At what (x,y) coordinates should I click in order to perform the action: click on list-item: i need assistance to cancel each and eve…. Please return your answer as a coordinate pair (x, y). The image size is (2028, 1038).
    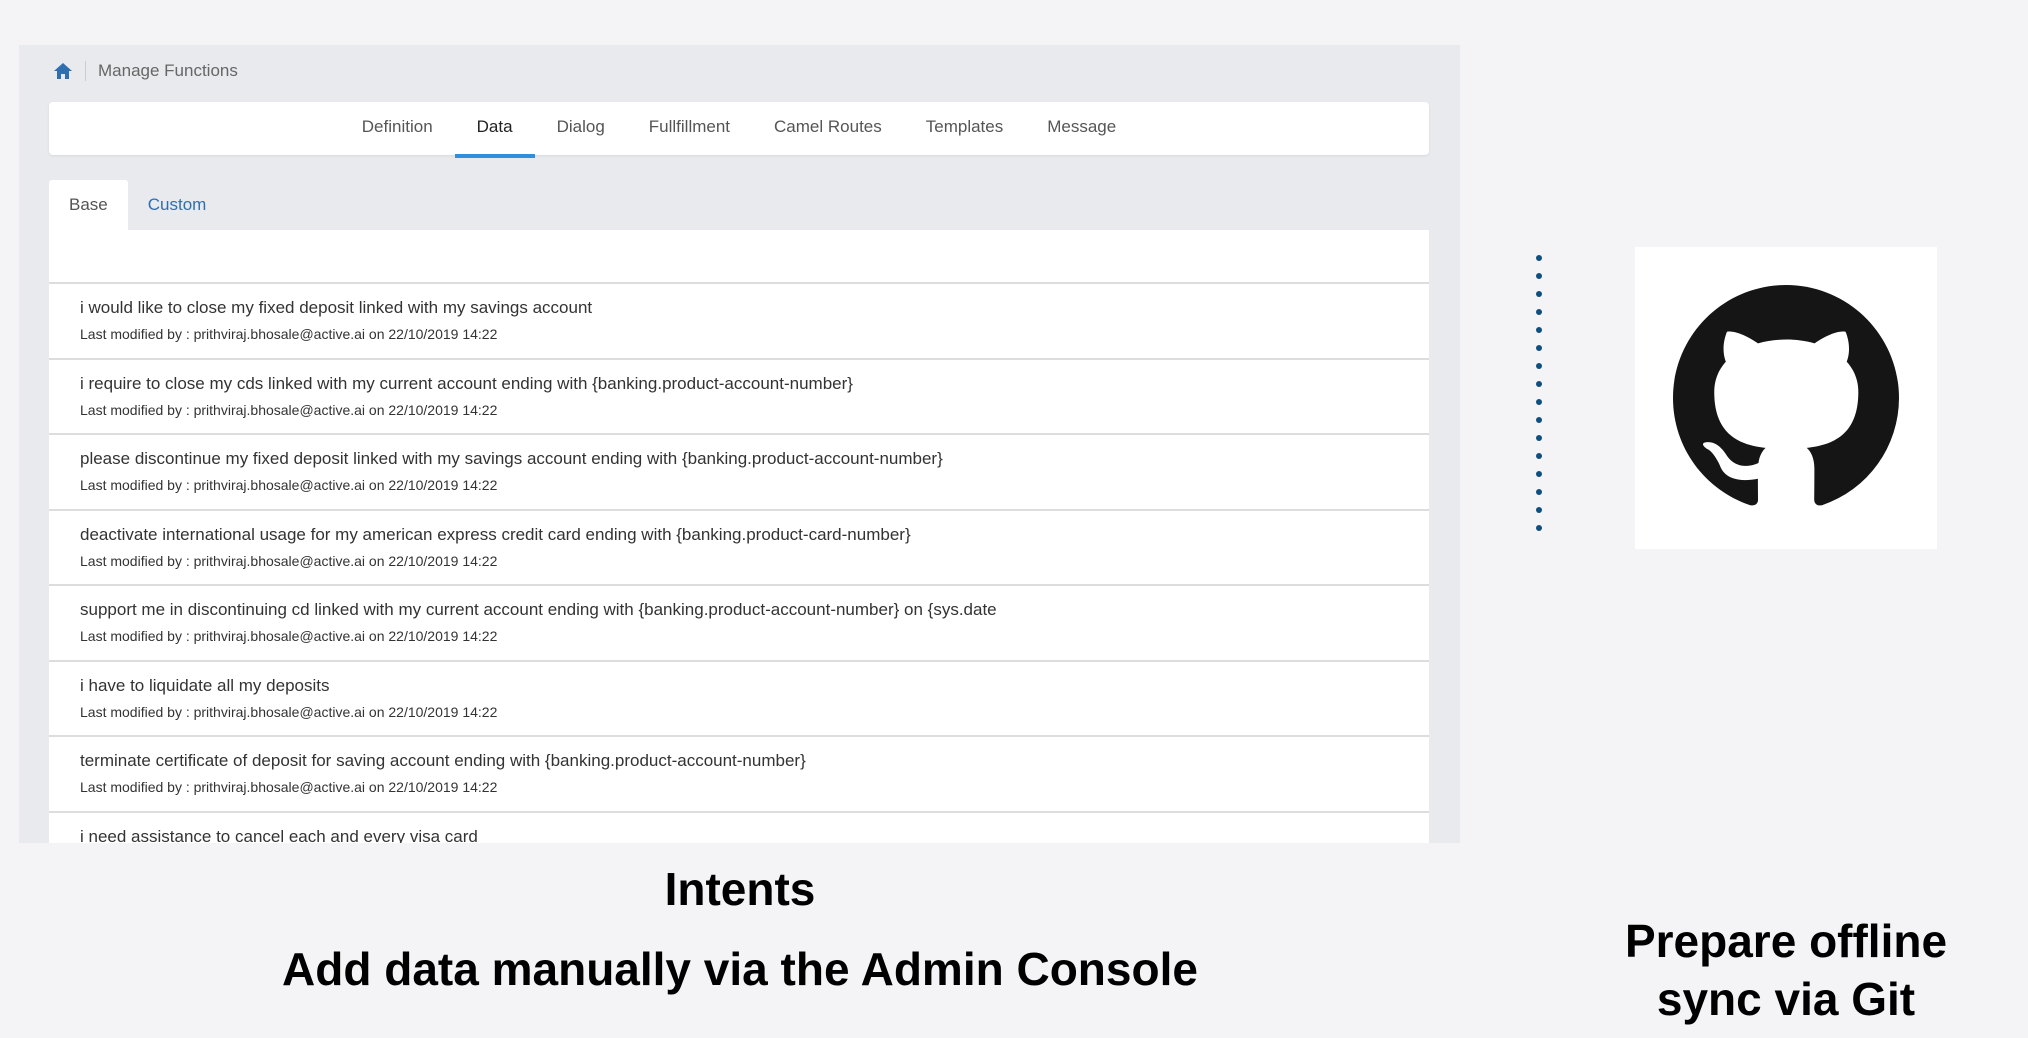
    Looking at the image, I should click on (739, 828).